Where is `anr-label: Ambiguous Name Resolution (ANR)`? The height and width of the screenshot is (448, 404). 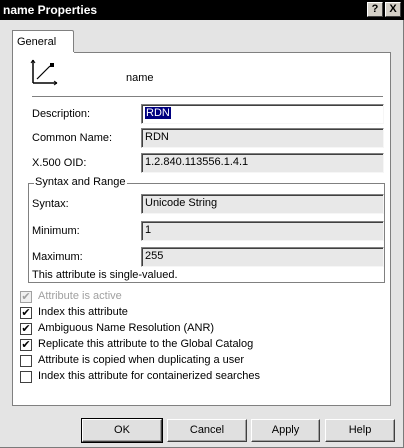
anr-label: Ambiguous Name Resolution (ANR) is located at coordinates (126, 328).